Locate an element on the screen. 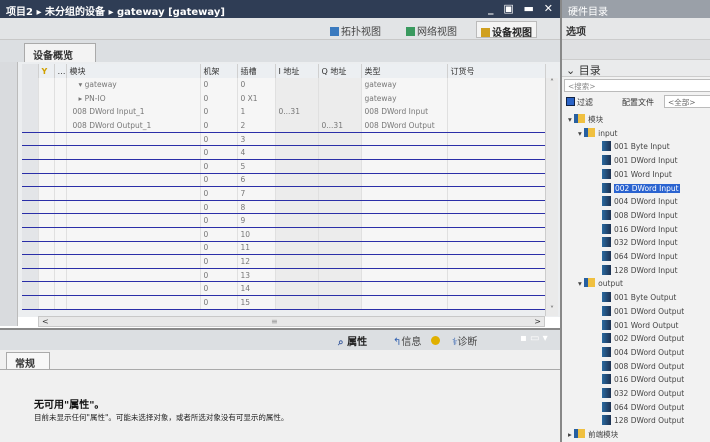 This screenshot has height=442, width=710. catalog-section-header: ⌄ 目录 is located at coordinates (636, 68).